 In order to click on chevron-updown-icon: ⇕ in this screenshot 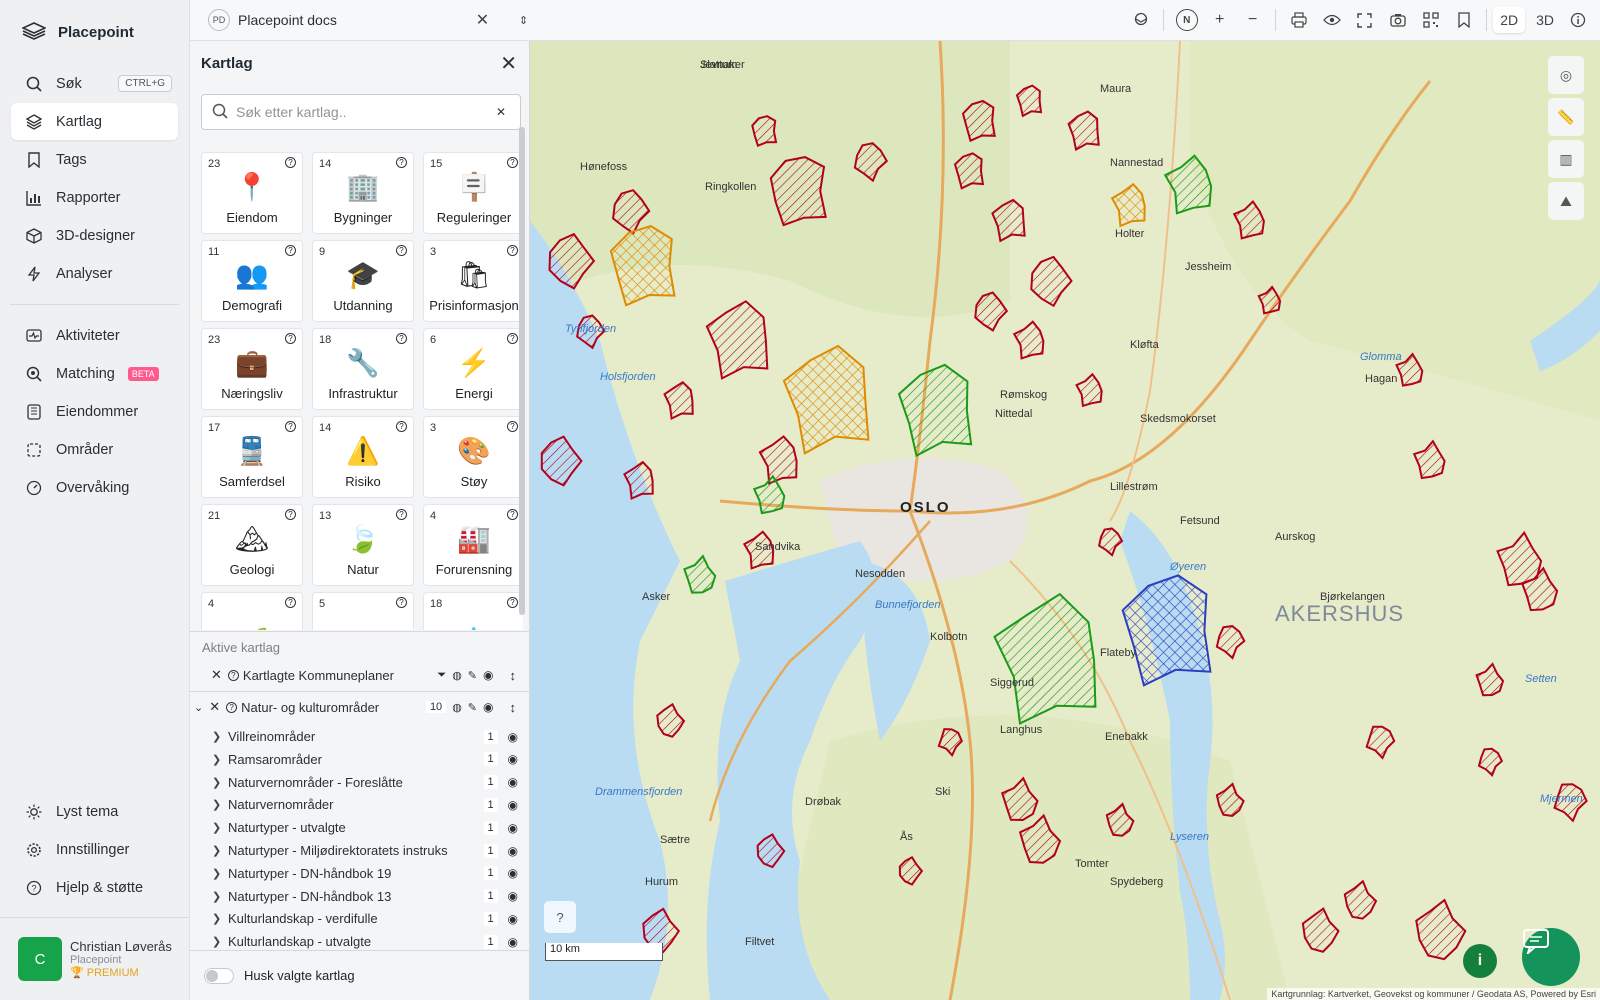, I will do `click(523, 20)`.